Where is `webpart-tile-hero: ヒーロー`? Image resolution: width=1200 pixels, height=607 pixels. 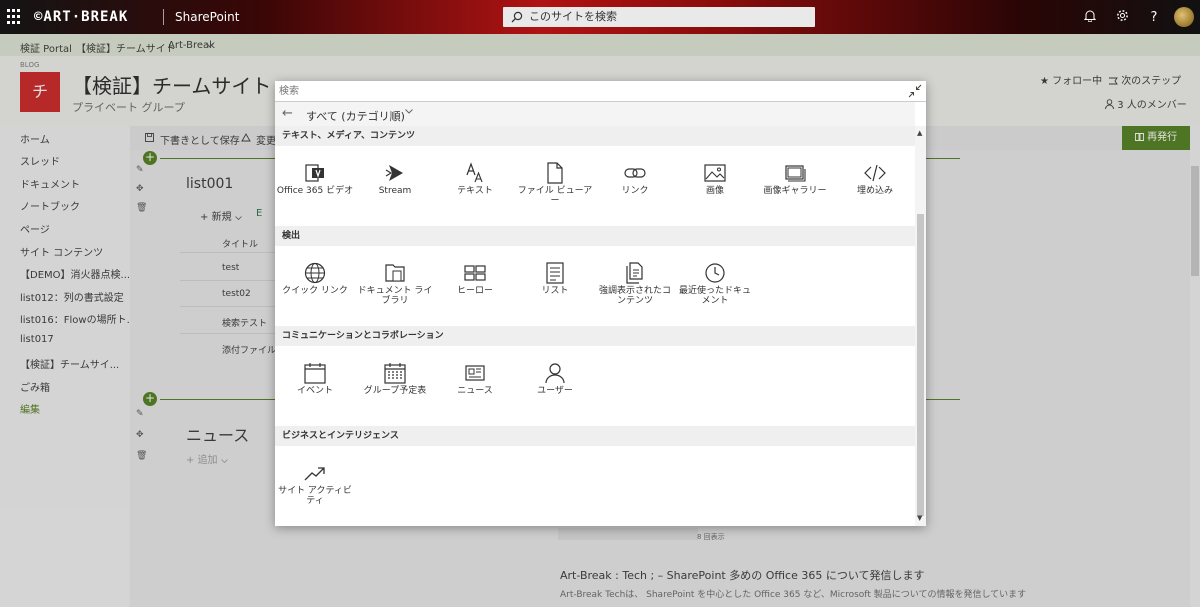
webpart-tile-hero: ヒーロー is located at coordinates (475, 285).